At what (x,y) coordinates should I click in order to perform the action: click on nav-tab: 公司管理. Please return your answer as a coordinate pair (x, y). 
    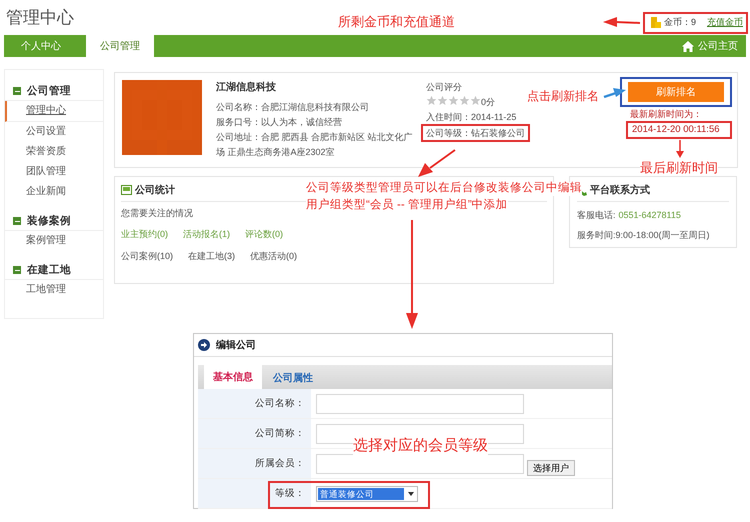
    Looking at the image, I should click on (120, 46).